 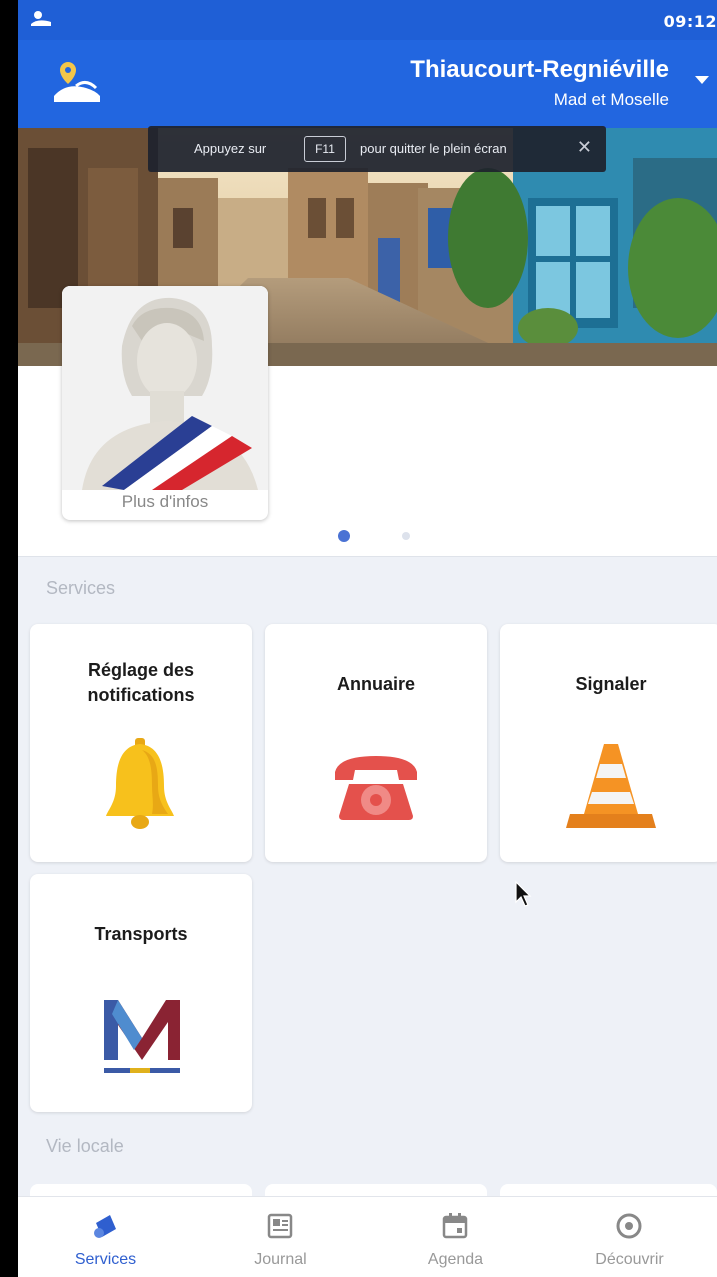 I want to click on nav-item-journal: Journal, so click(x=280, y=1237).